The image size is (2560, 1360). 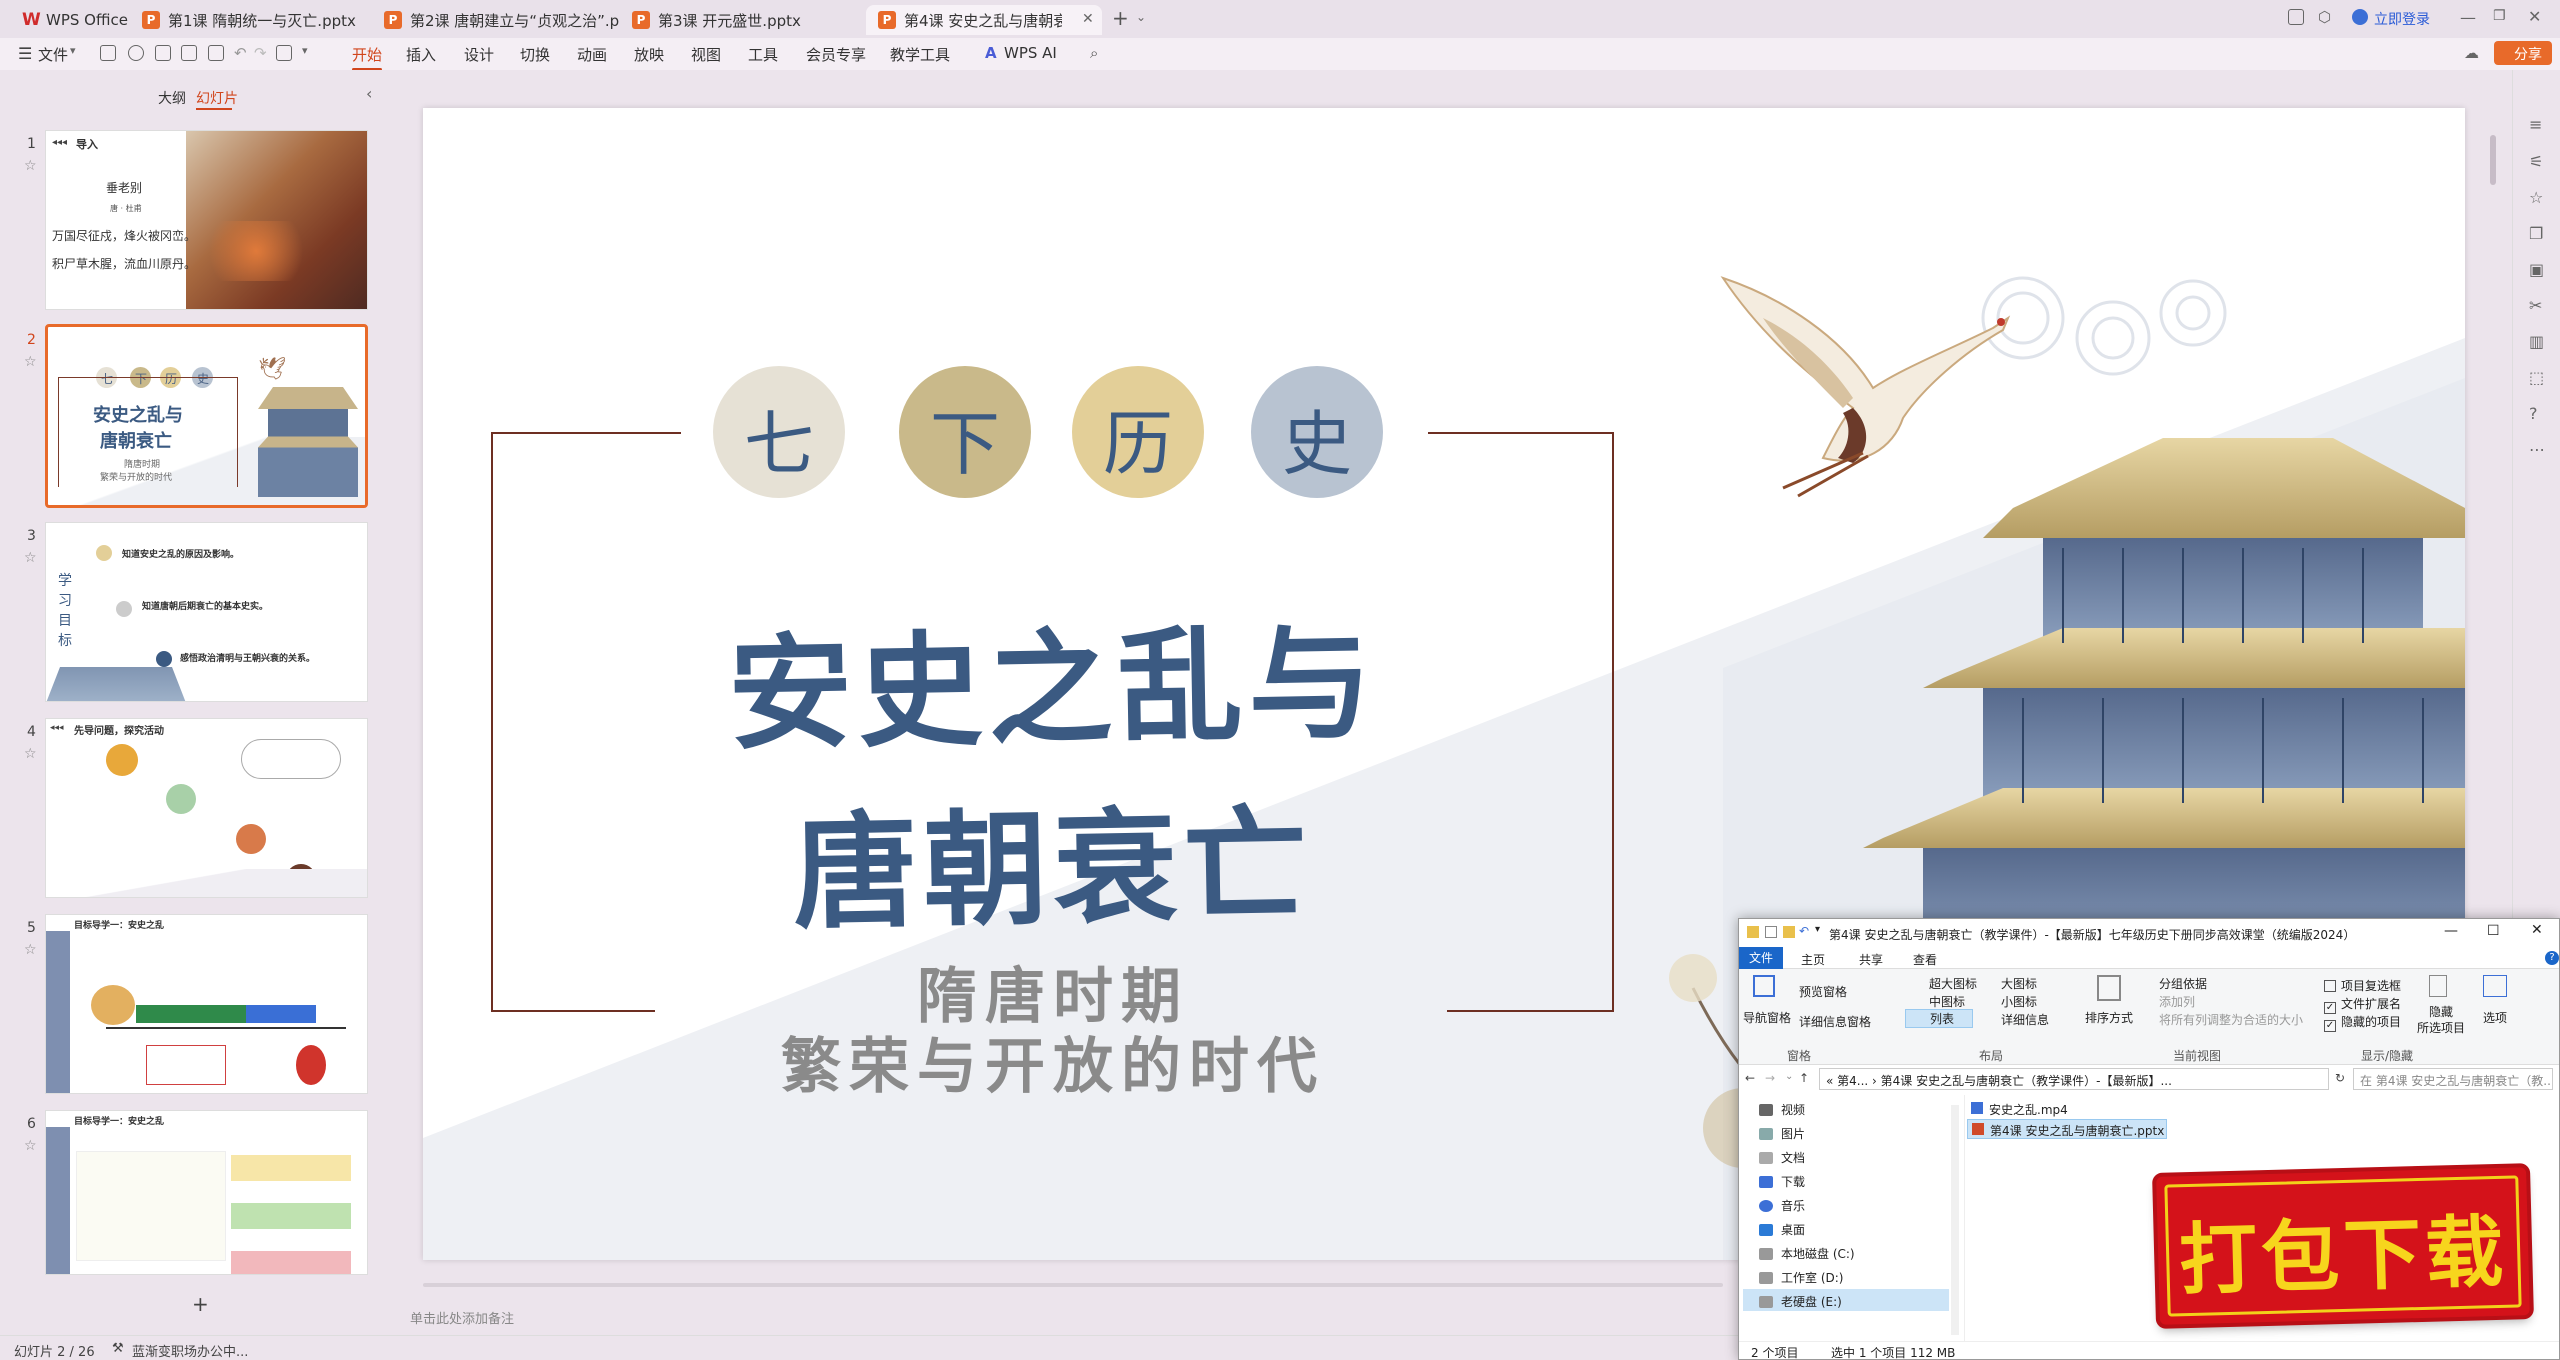 What do you see at coordinates (1770, 1078) in the screenshot?
I see `forward-icon: →` at bounding box center [1770, 1078].